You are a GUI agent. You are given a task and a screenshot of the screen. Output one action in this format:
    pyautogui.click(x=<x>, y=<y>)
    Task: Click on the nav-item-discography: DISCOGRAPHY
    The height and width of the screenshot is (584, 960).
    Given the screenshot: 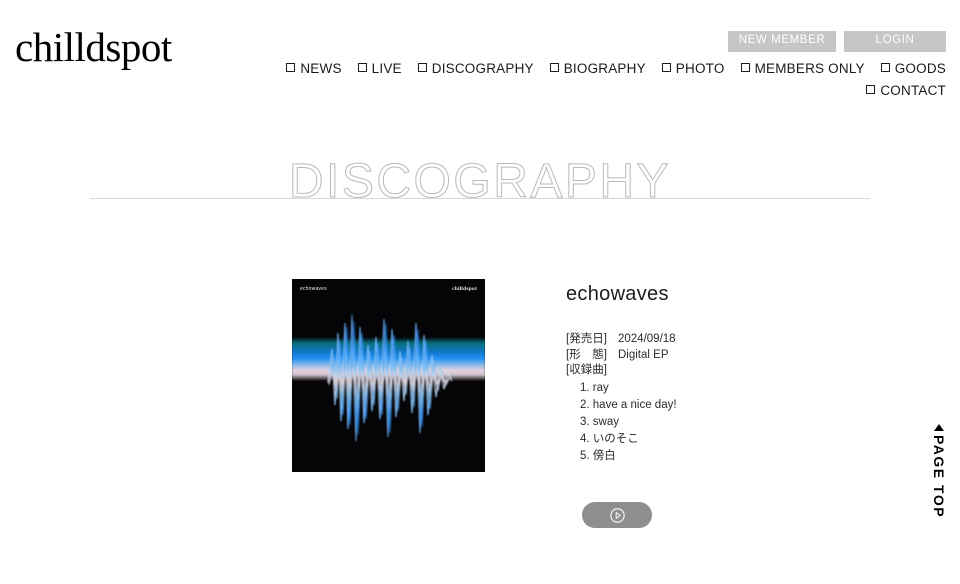 What is the action you would take?
    pyautogui.click(x=475, y=69)
    